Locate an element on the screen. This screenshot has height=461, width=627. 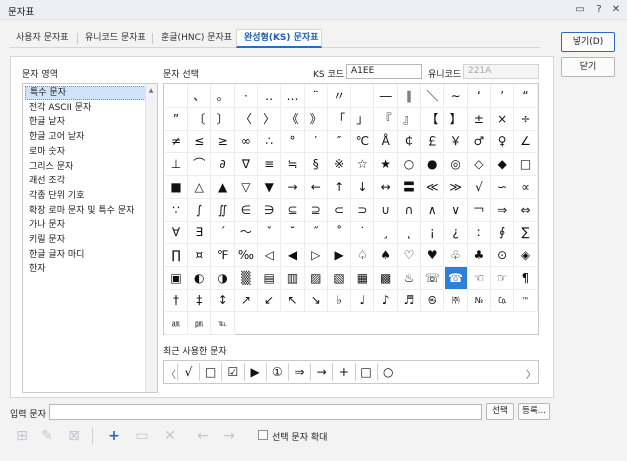
symbol-cell: ↘ is located at coordinates (316, 301).